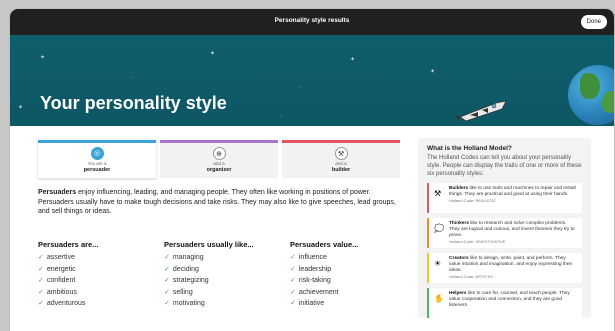 The image size is (615, 331). What do you see at coordinates (341, 170) in the screenshot?
I see `card-name: builder` at bounding box center [341, 170].